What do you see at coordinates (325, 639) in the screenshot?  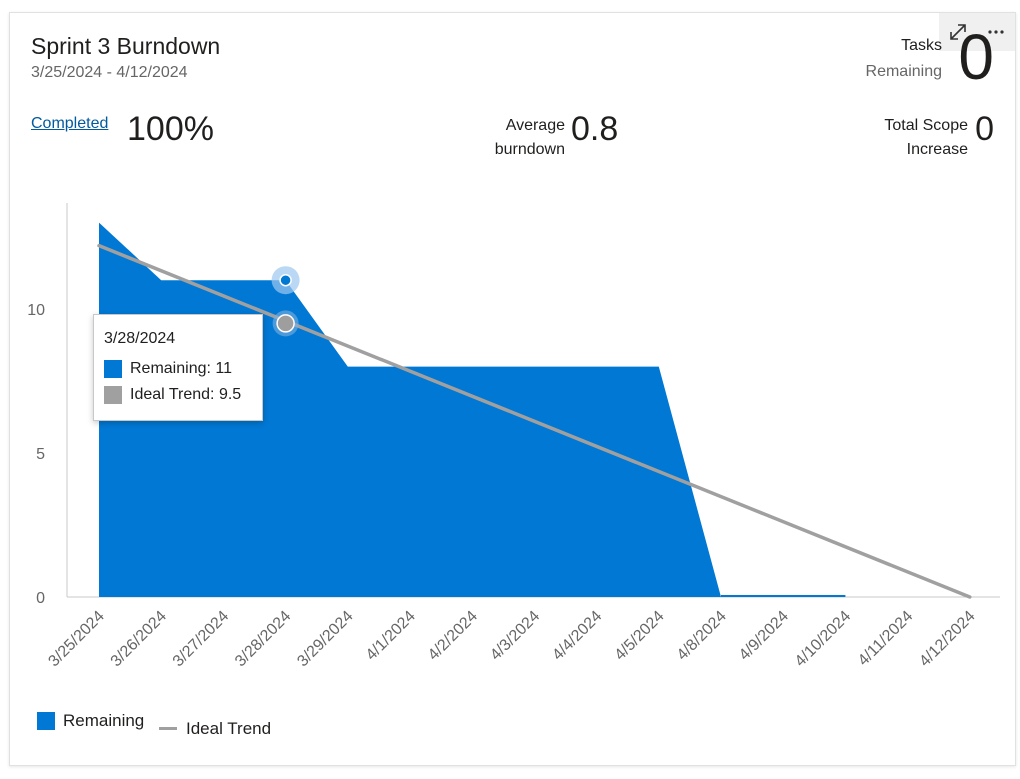 I see `x-tick-label: 3/29/2024` at bounding box center [325, 639].